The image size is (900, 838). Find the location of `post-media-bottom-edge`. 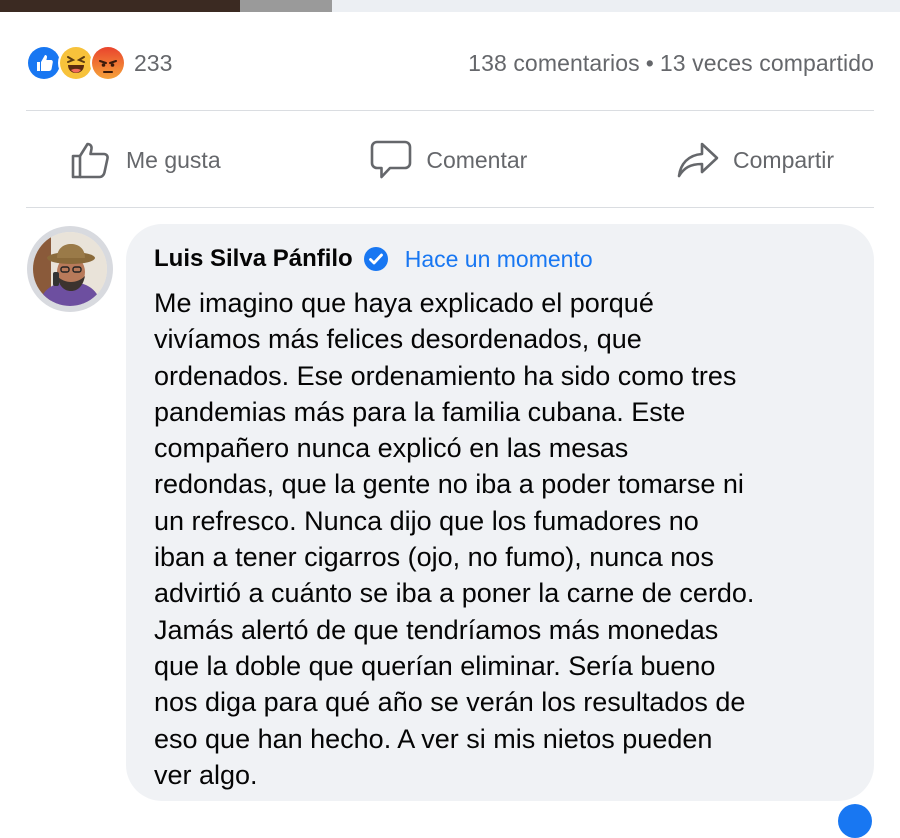

post-media-bottom-edge is located at coordinates (450, 6).